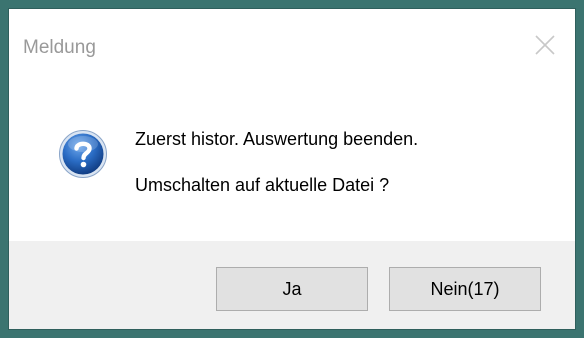 This screenshot has height=338, width=584. I want to click on dialog-title: Meldung, so click(59, 47).